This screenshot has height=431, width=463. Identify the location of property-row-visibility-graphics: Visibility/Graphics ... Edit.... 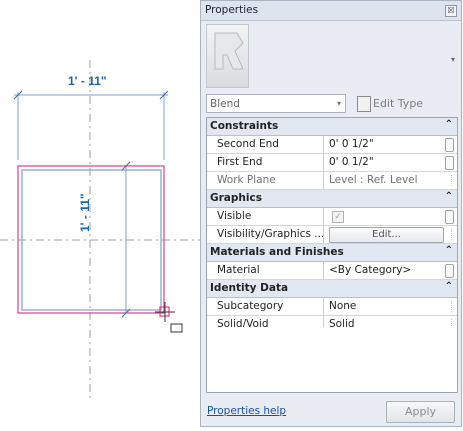
(332, 235).